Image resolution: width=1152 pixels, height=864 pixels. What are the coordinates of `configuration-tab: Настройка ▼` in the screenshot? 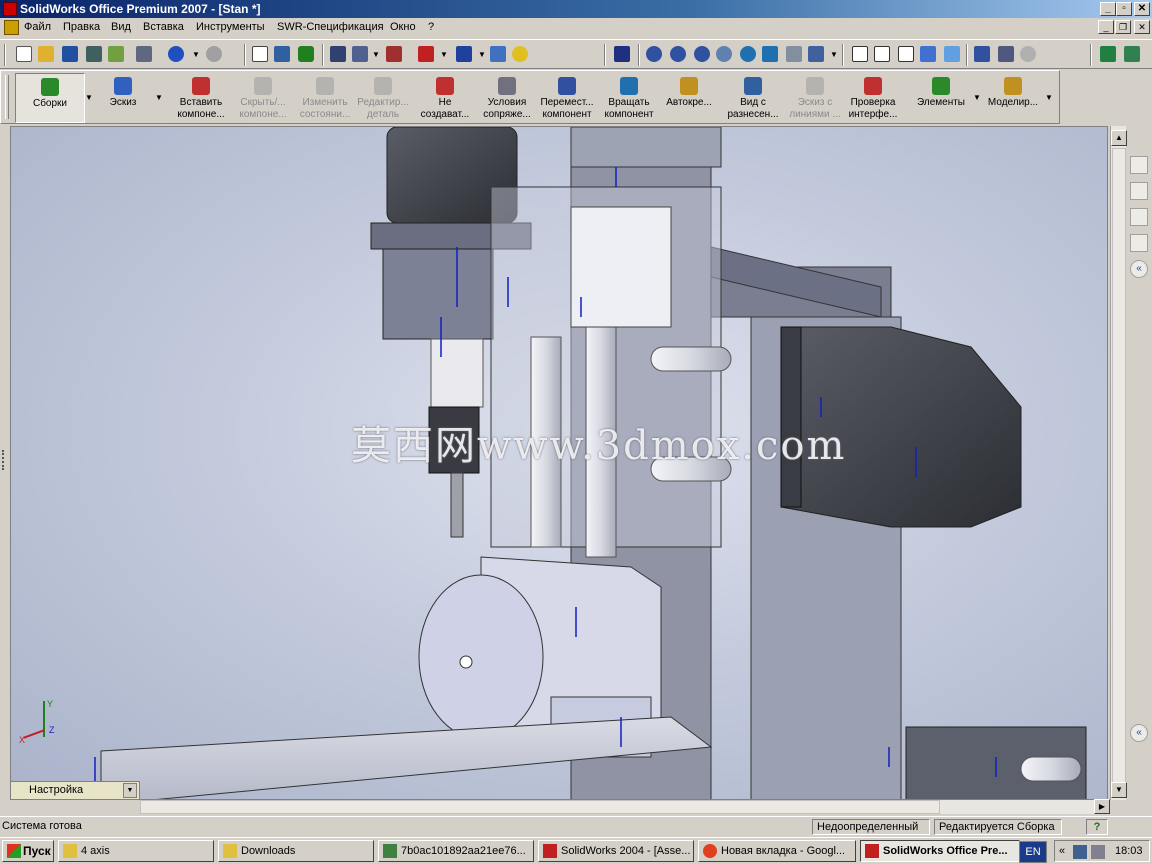 It's located at (75, 790).